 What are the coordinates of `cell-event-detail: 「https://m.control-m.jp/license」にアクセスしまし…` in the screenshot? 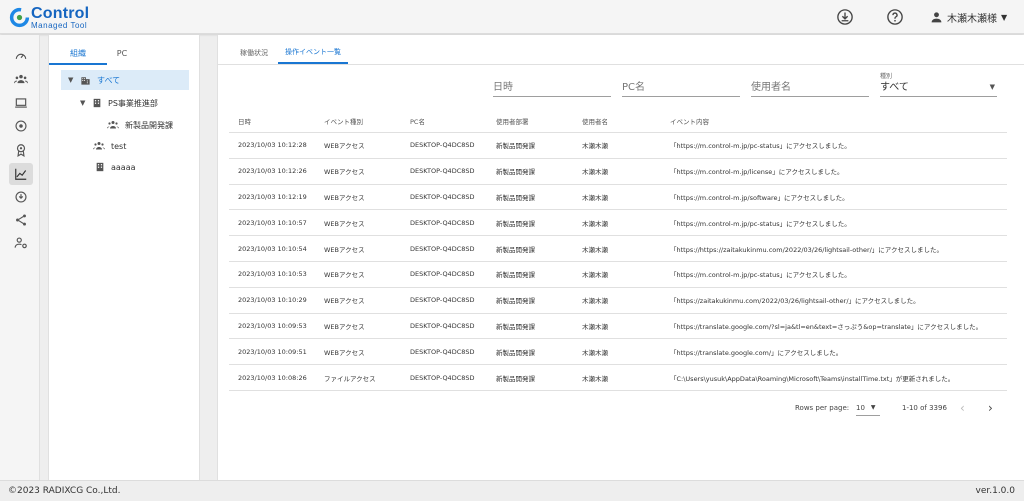 It's located at (757, 172).